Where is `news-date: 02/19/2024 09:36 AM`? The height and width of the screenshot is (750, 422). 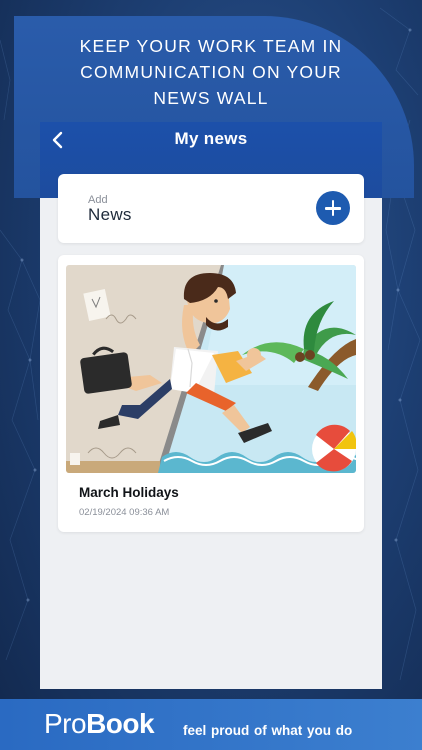 news-date: 02/19/2024 09:36 AM is located at coordinates (124, 512).